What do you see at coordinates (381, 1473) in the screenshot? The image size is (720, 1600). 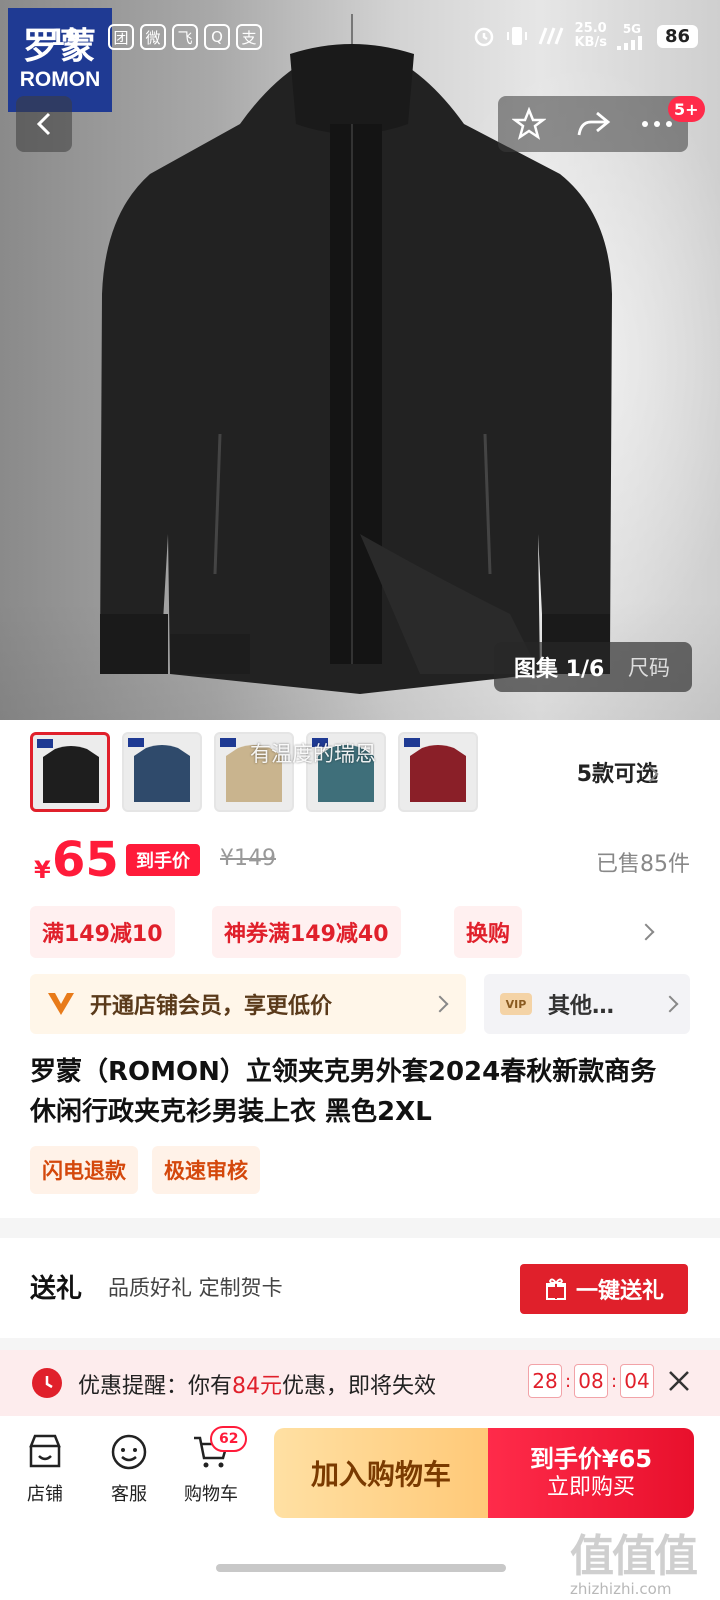 I see `add-to-cart-button: 加入购物车` at bounding box center [381, 1473].